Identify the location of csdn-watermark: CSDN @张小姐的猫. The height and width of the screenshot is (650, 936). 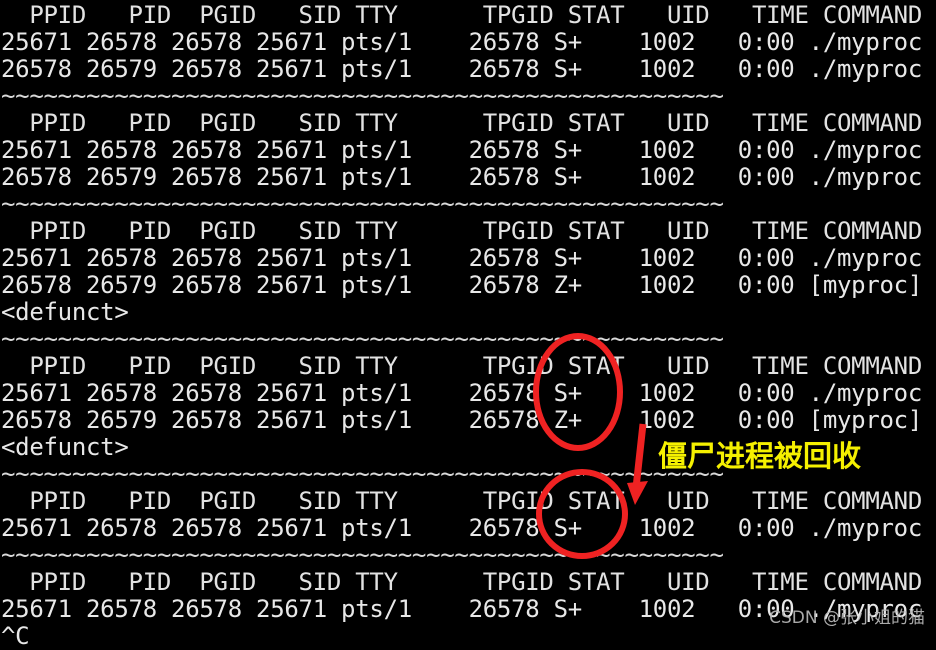
(847, 618).